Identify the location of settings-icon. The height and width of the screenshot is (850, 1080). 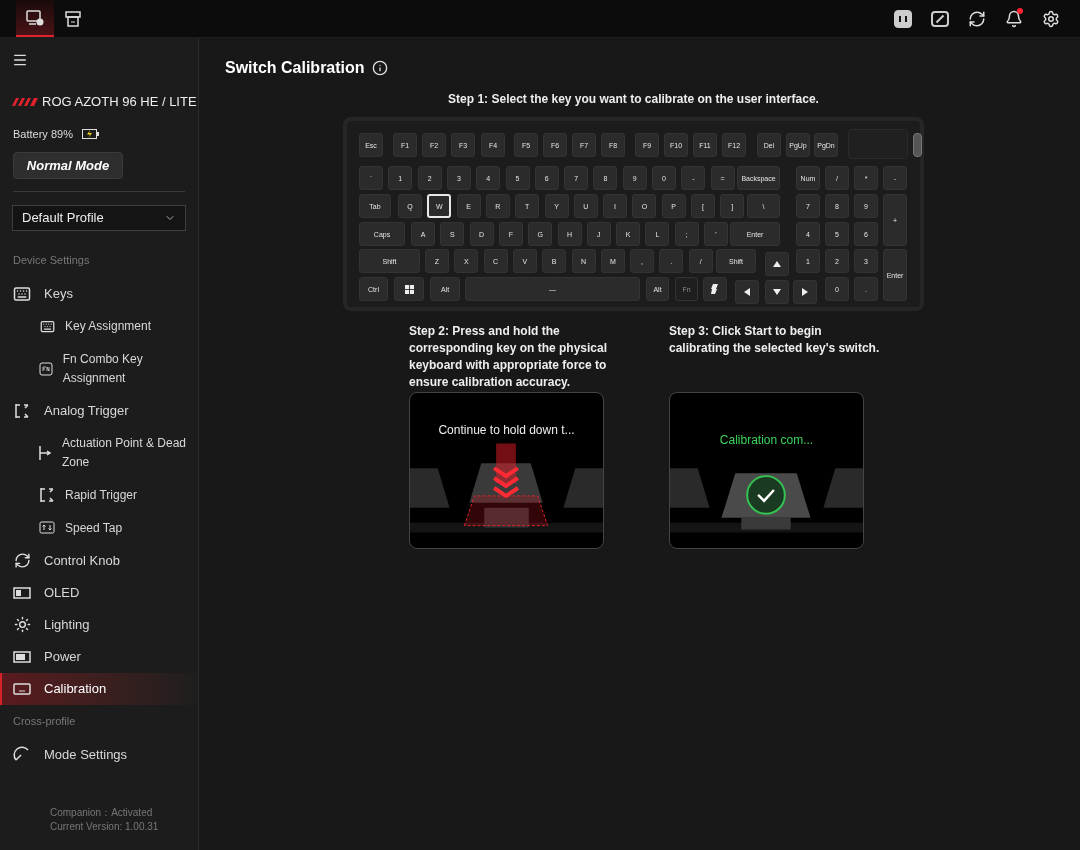
(1051, 18).